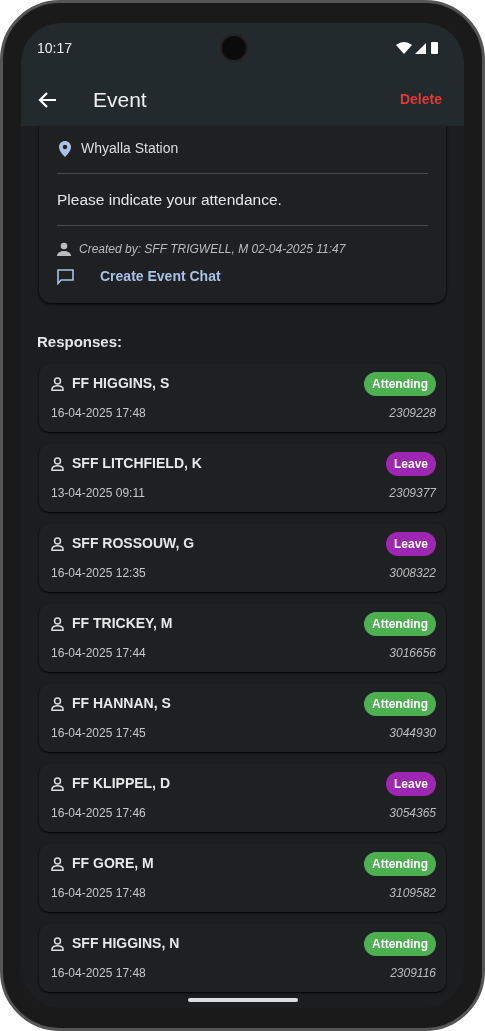 The image size is (485, 1031). Describe the element at coordinates (412, 813) in the screenshot. I see `member-number: 3054365` at that location.